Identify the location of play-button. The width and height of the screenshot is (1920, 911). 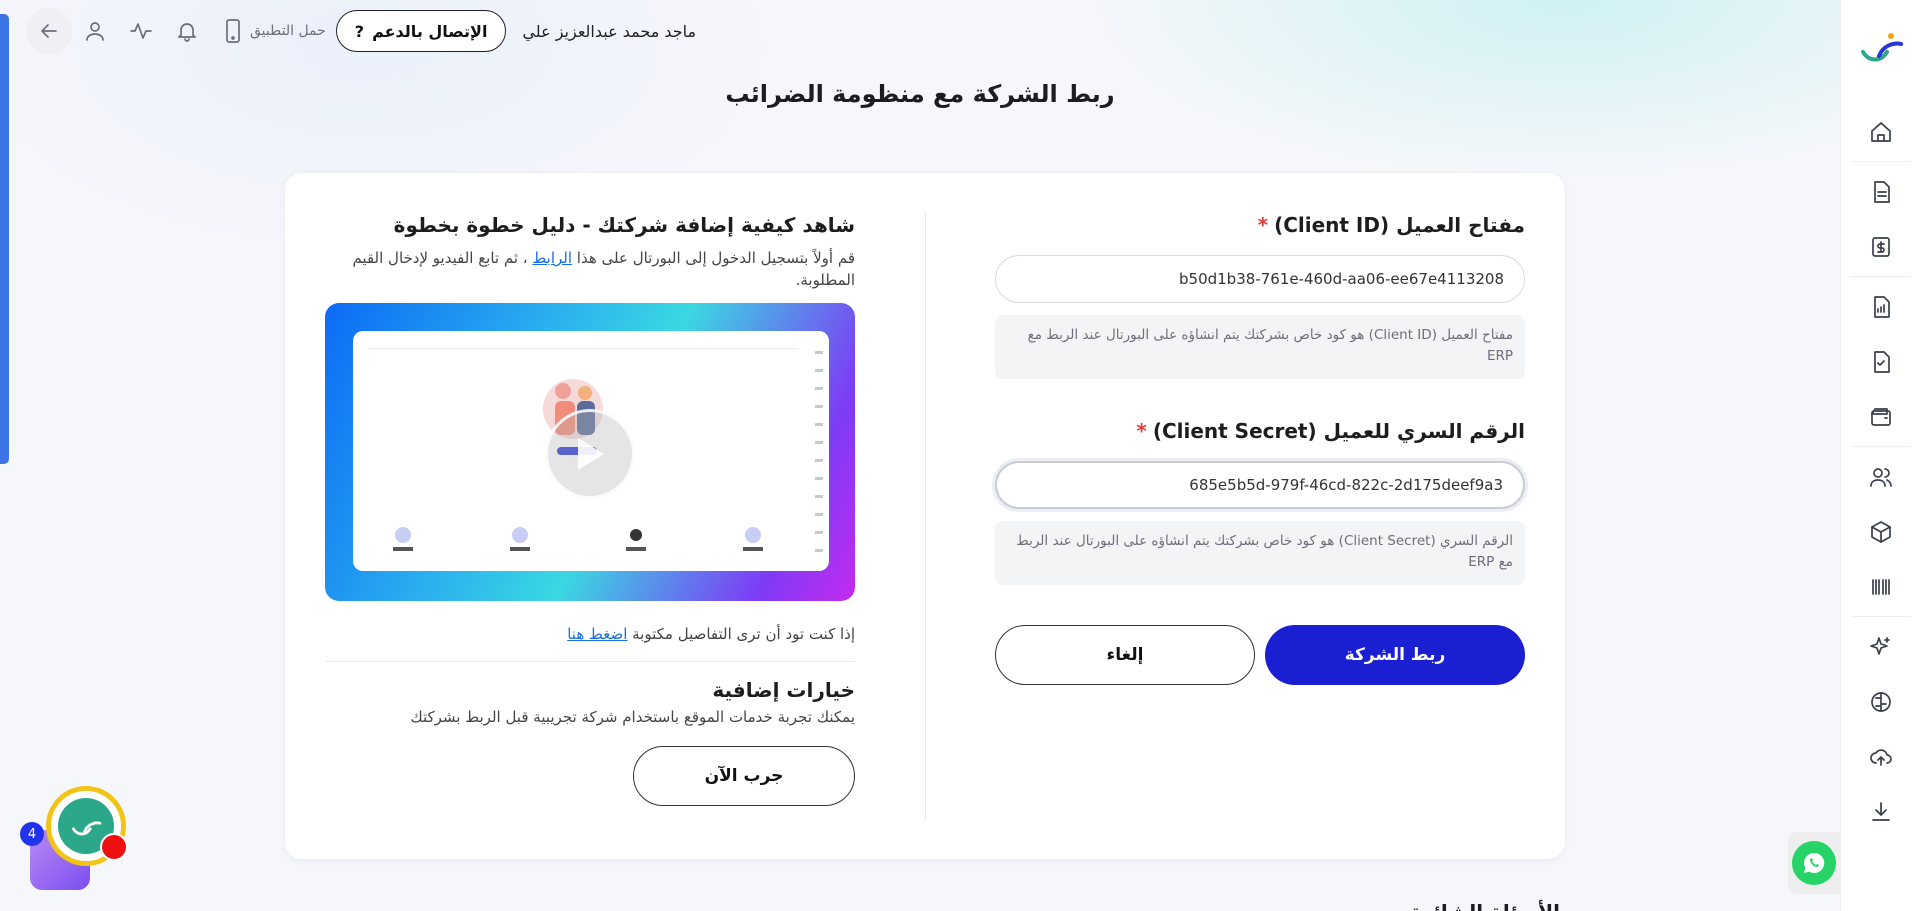
(590, 454).